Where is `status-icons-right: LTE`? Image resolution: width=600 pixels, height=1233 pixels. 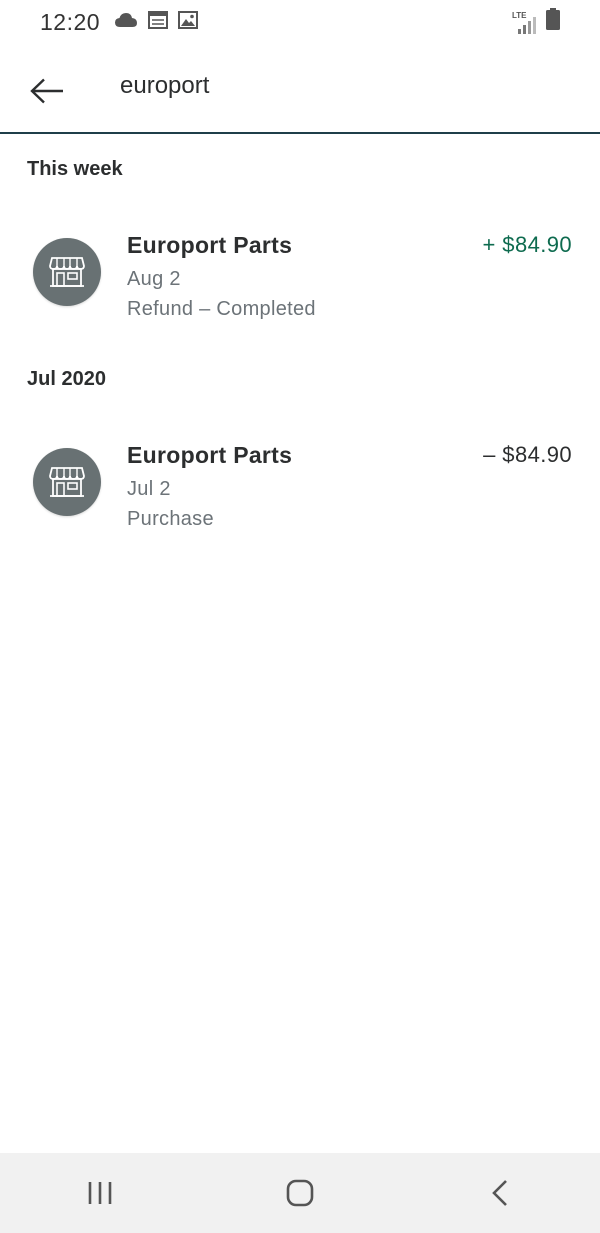
status-icons-right: LTE is located at coordinates (536, 21).